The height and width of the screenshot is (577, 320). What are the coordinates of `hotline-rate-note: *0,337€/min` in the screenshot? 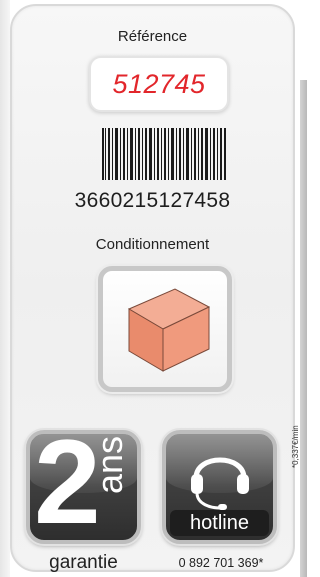 It's located at (295, 446).